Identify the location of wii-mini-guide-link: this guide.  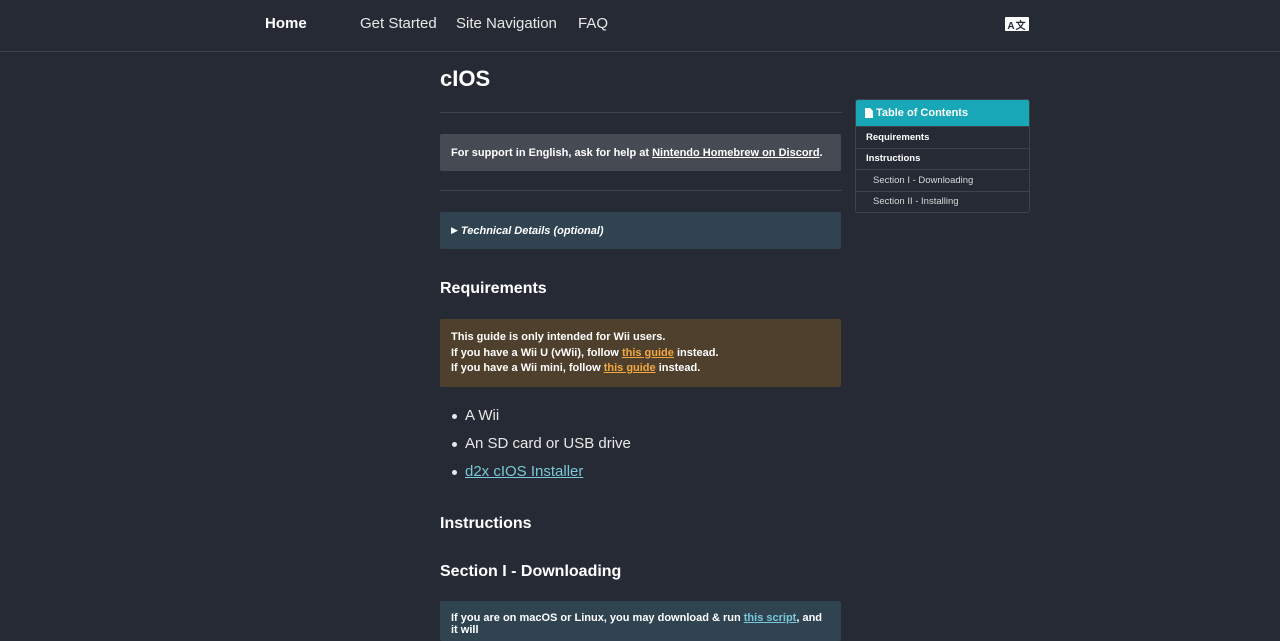
(630, 368).